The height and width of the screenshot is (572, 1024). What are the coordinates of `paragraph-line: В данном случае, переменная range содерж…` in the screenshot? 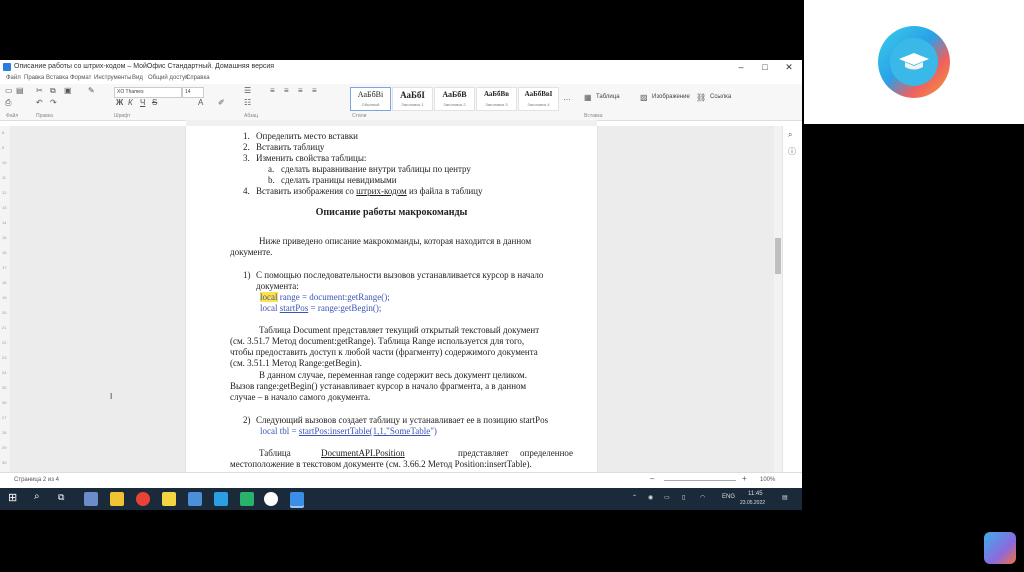 It's located at (393, 375).